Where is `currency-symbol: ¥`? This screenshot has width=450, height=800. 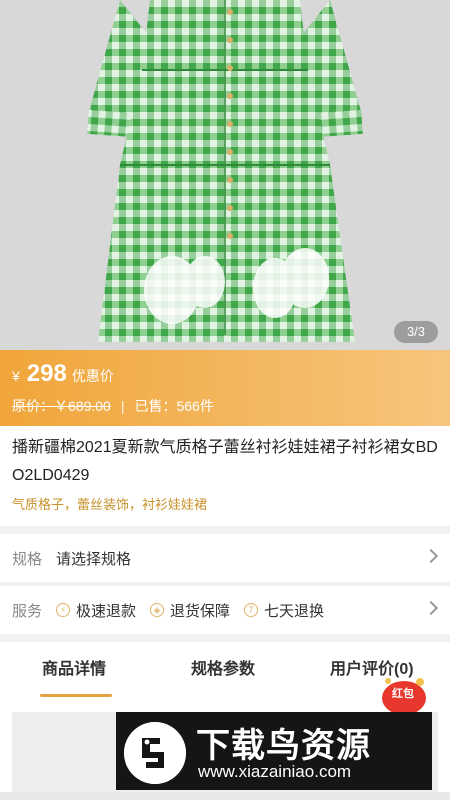 currency-symbol: ¥ is located at coordinates (16, 376).